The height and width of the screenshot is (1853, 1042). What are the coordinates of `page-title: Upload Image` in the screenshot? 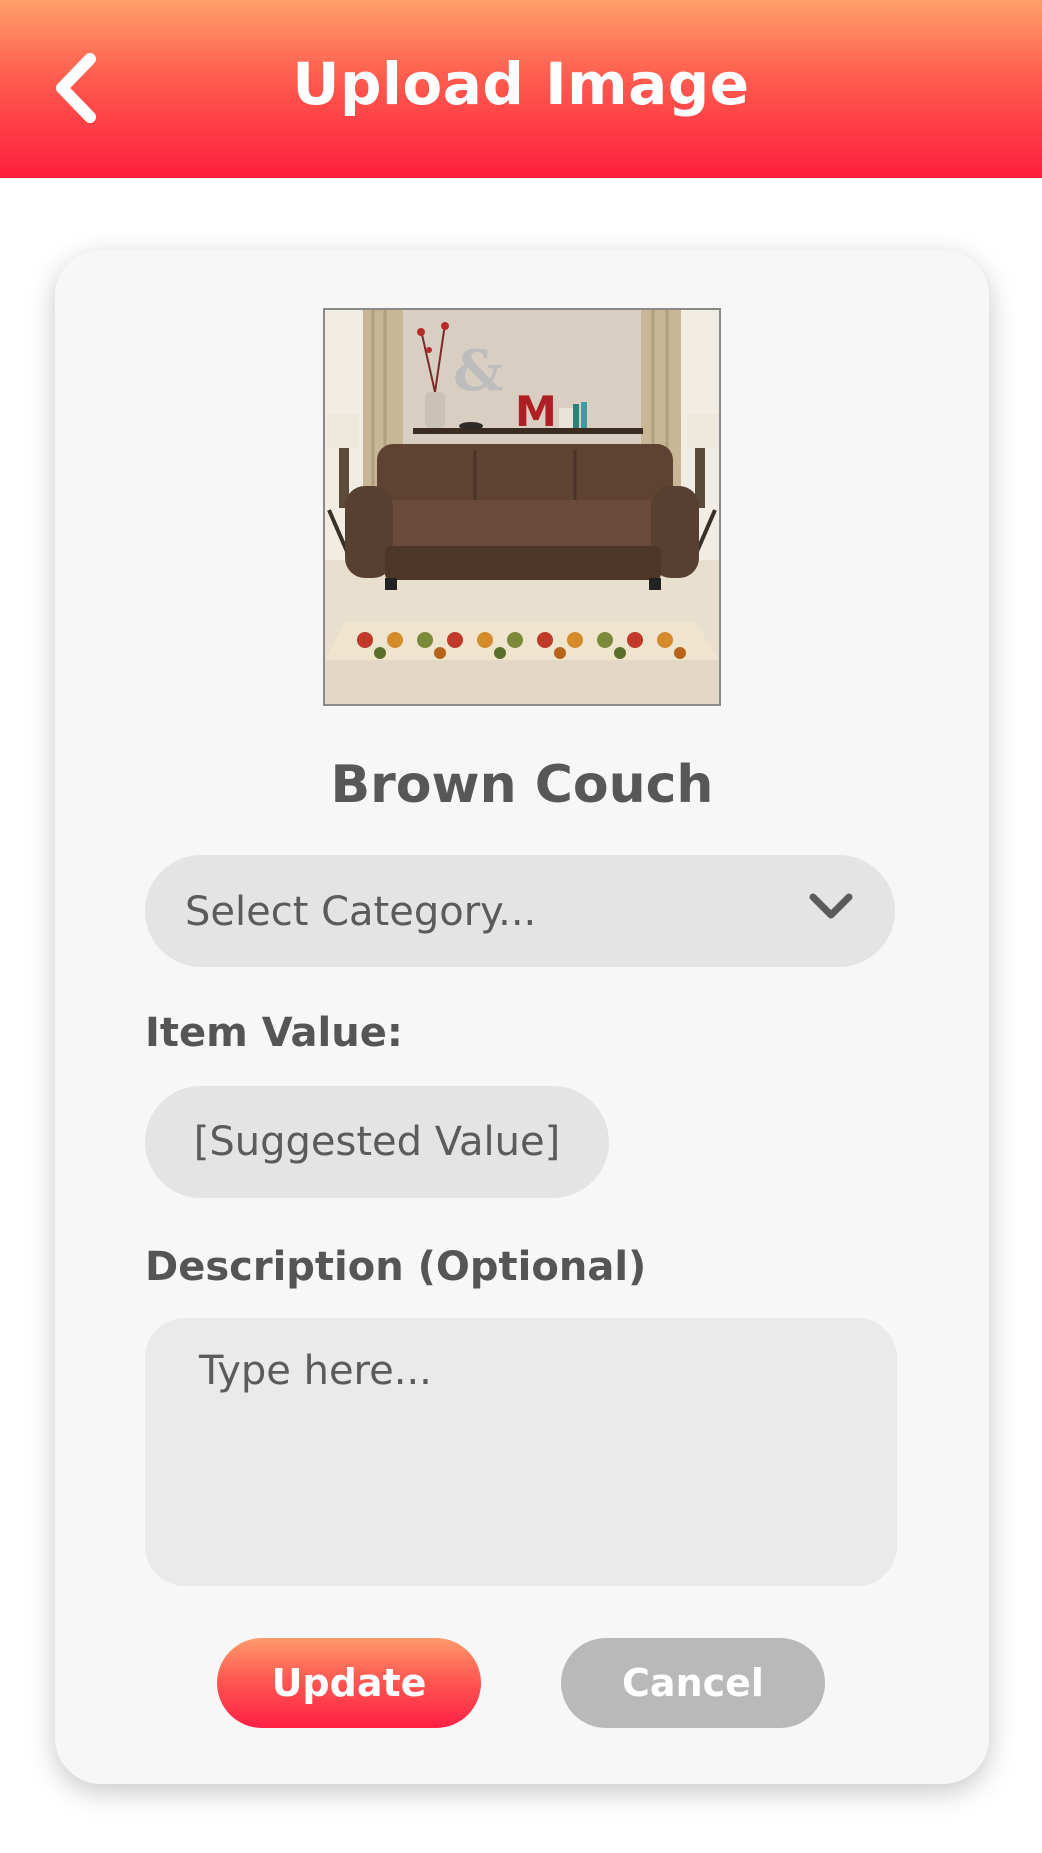 It's located at (521, 84).